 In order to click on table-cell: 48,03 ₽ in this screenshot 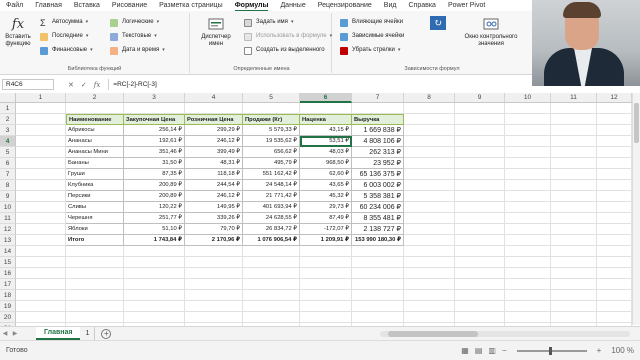, I will do `click(326, 152)`.